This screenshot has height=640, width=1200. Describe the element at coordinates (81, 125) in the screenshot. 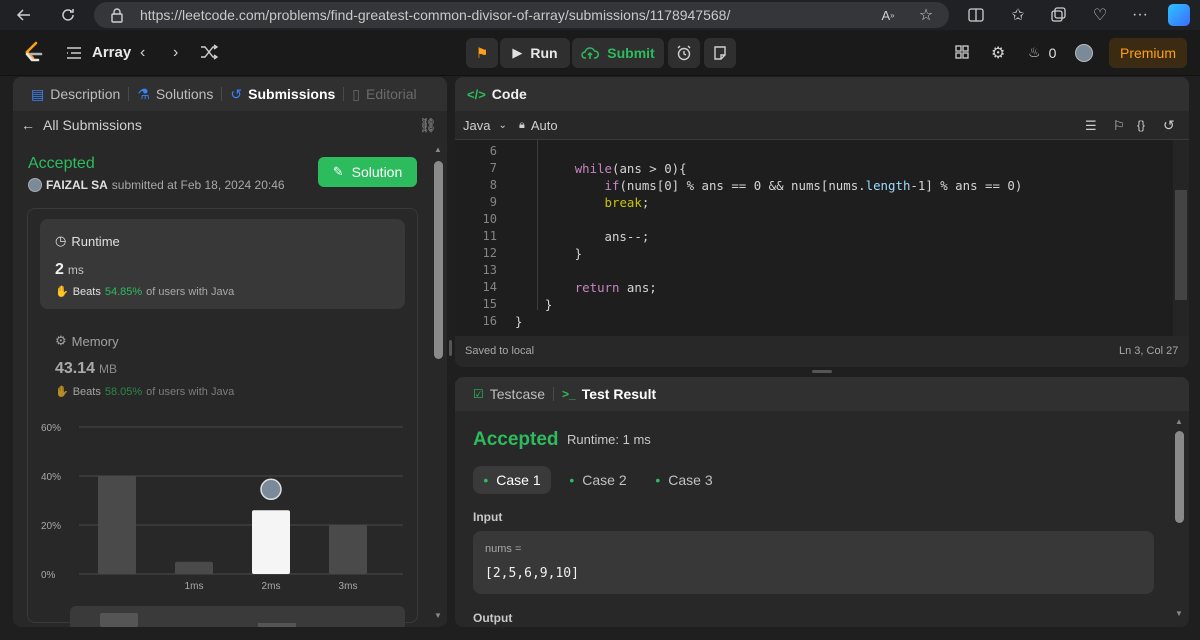

I see `all-submissions-link: ← All Submissions` at that location.